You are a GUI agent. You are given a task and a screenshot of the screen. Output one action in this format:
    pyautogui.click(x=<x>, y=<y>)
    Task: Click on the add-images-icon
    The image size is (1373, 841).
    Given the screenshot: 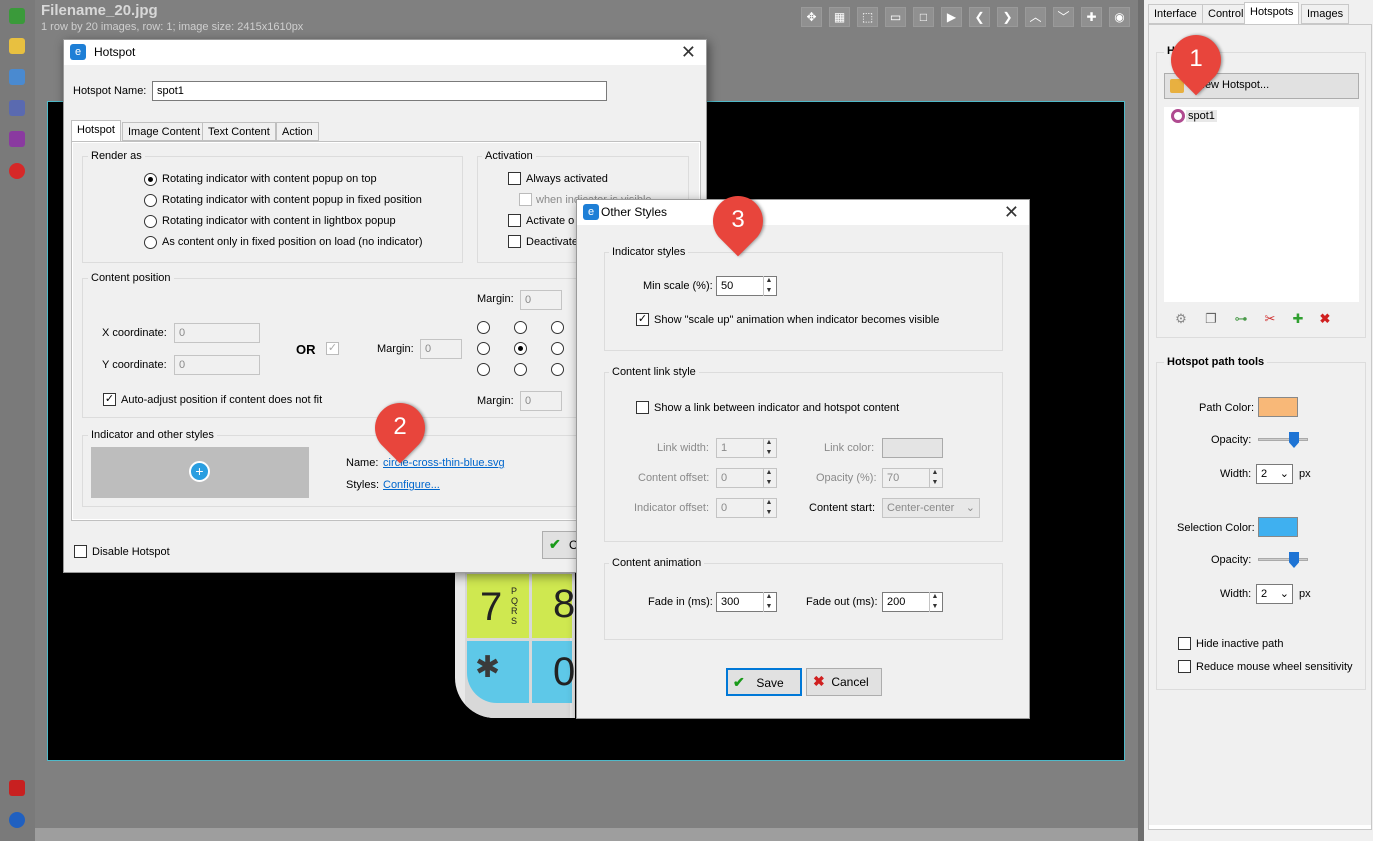 What is the action you would take?
    pyautogui.click(x=17, y=16)
    